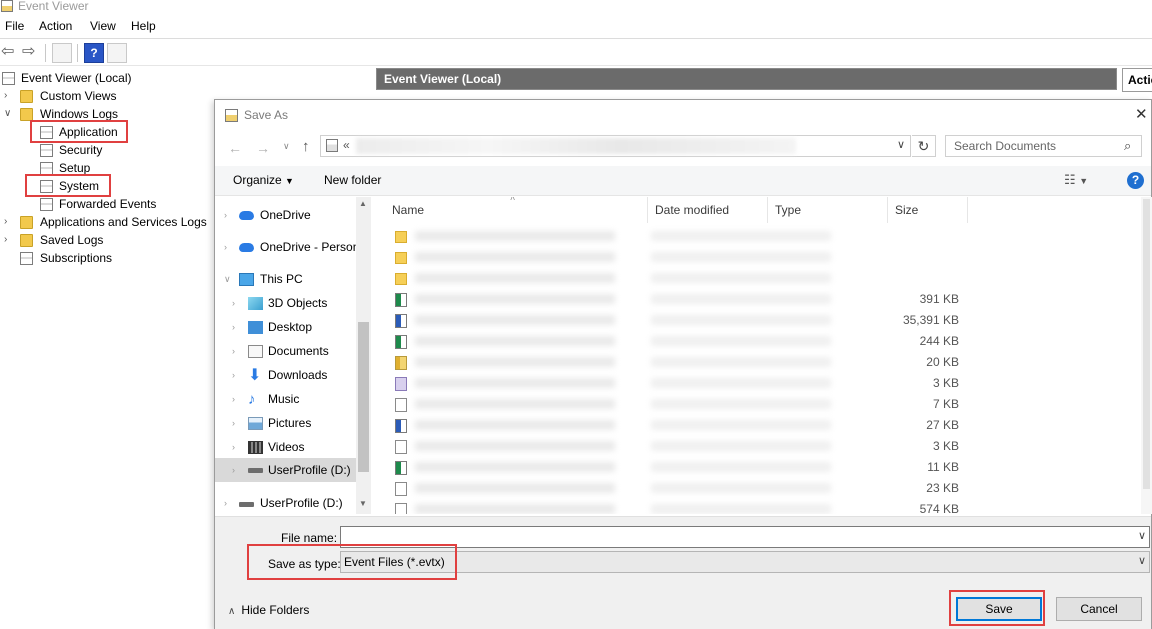  Describe the element at coordinates (285, 503) in the screenshot. I see `nav-item-userprofile-d: › UserProfile (D:)` at that location.